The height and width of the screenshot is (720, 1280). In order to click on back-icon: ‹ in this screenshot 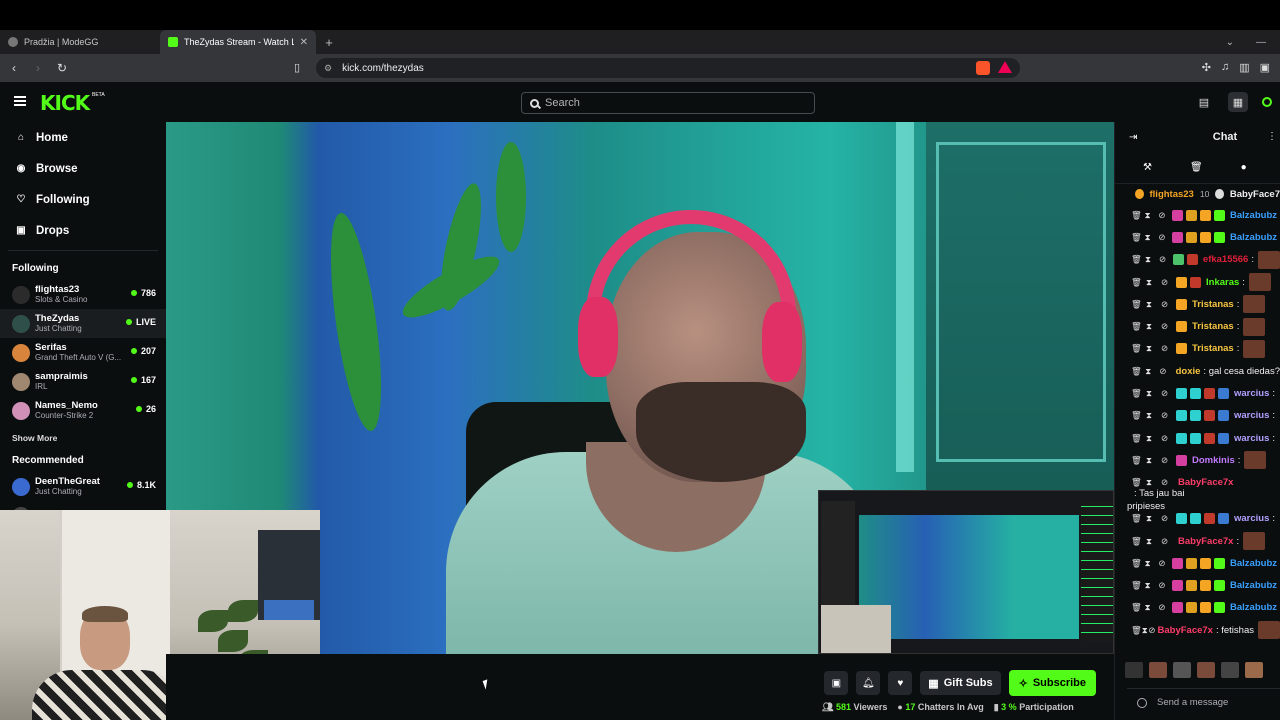, I will do `click(14, 68)`.